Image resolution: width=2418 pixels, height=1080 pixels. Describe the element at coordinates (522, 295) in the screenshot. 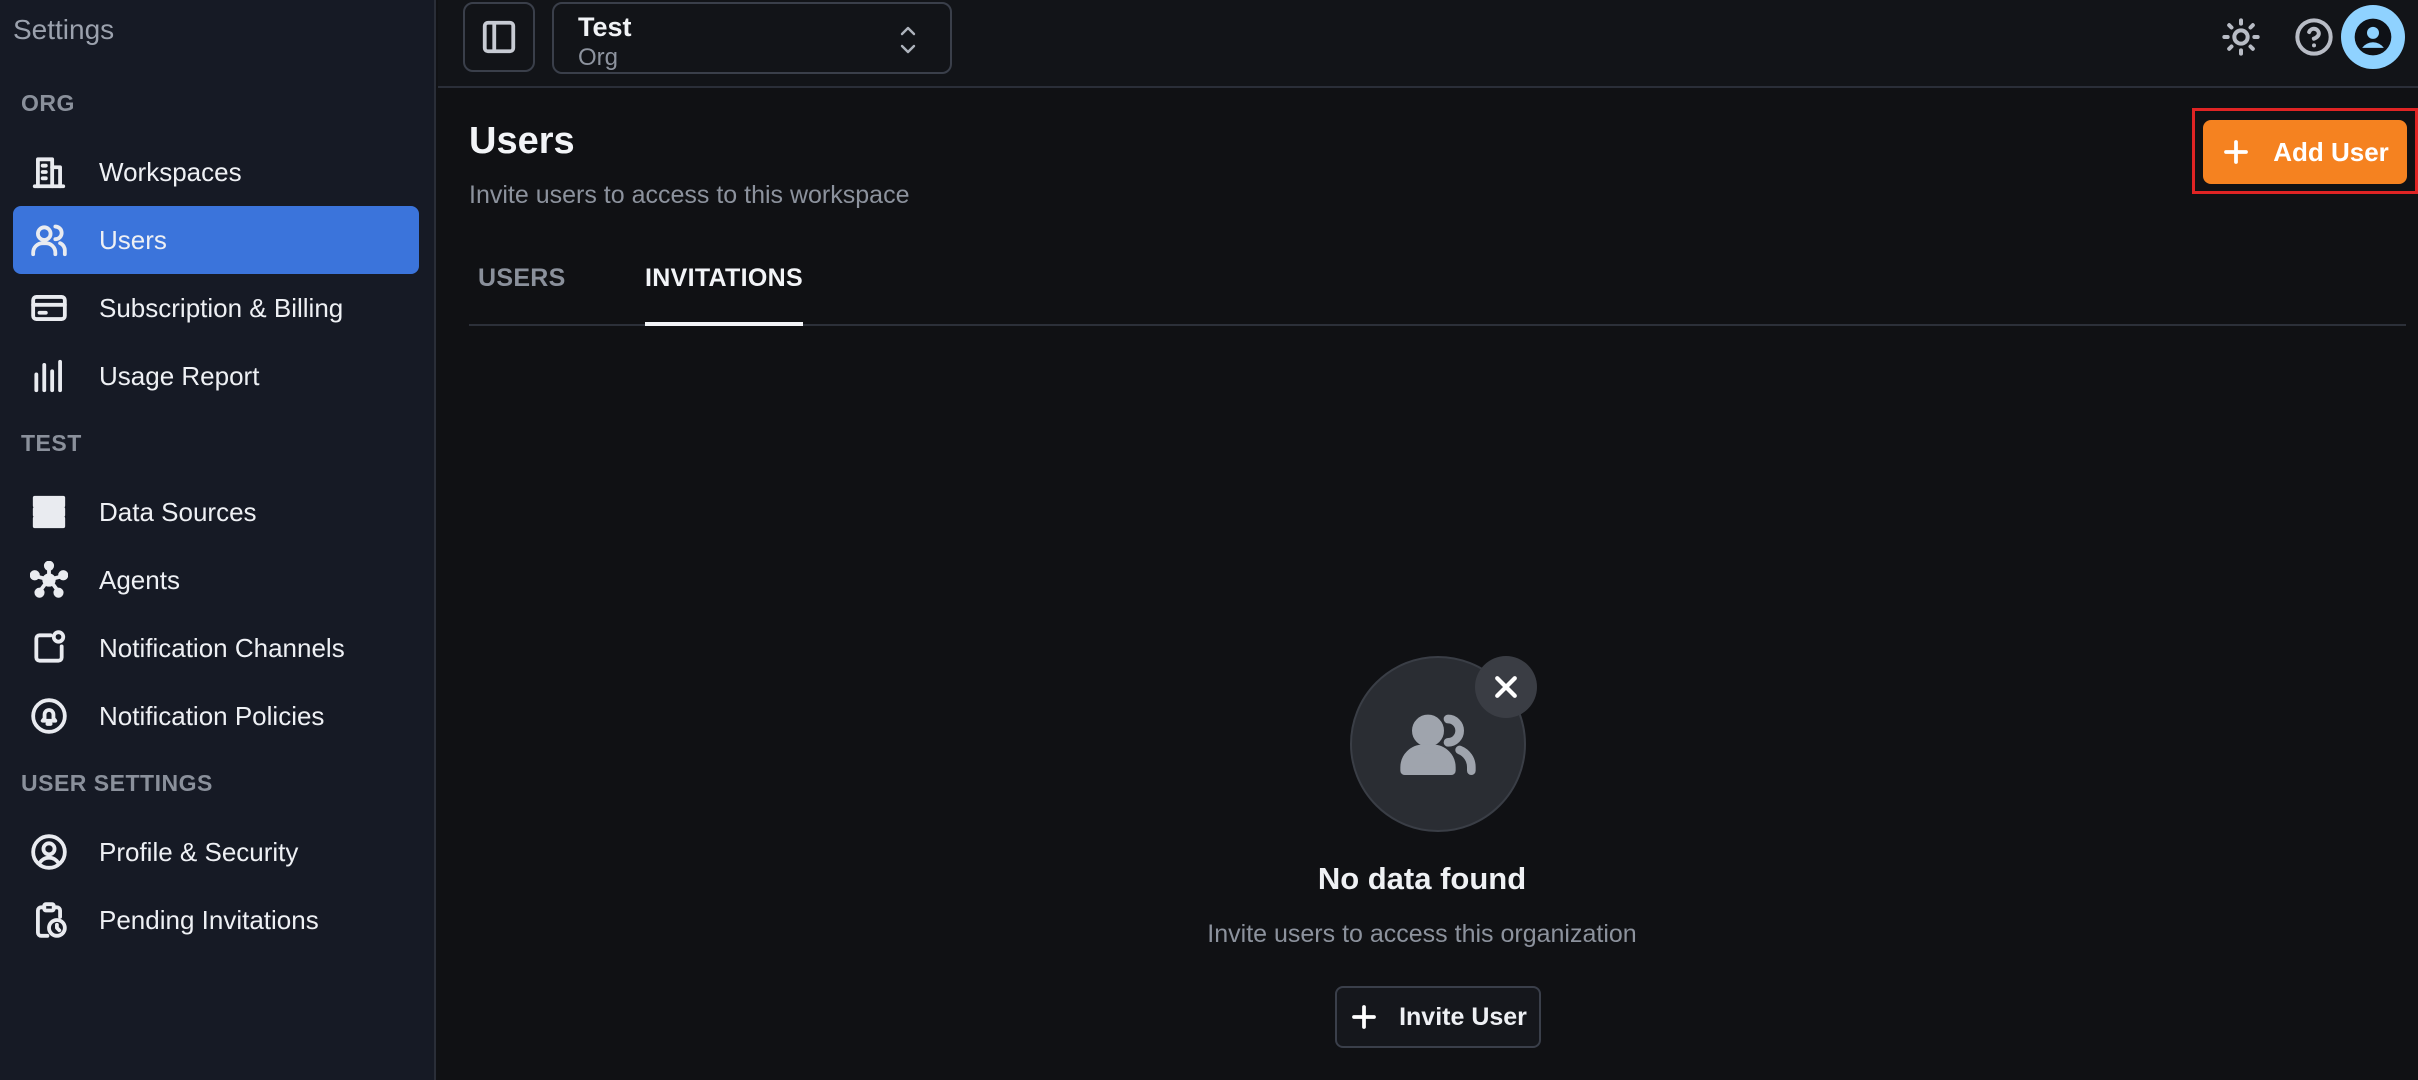

I see `tab-users: USERS` at that location.